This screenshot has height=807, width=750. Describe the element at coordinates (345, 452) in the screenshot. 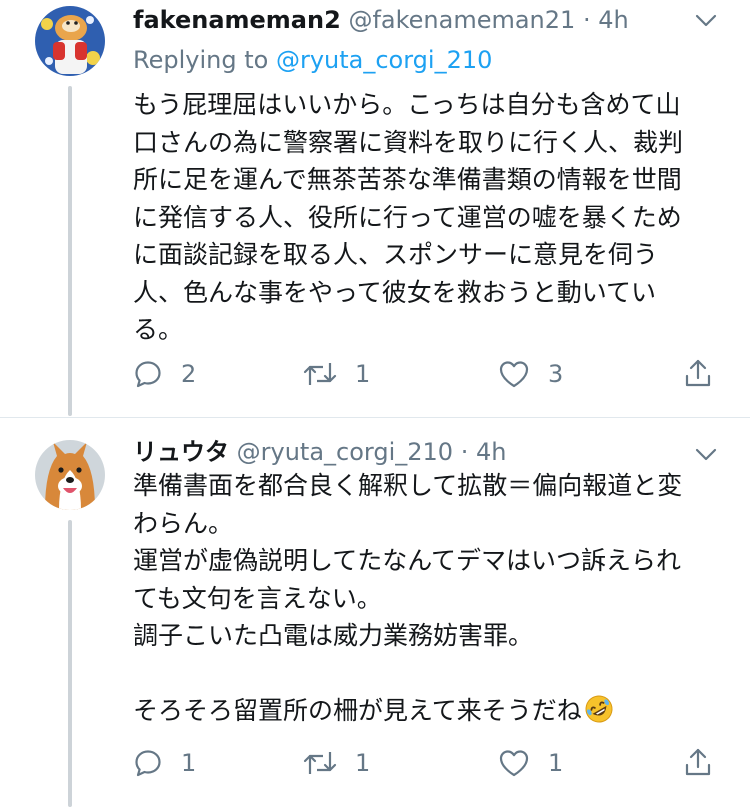

I see `user-handle: @ryuta_corgi_210` at that location.